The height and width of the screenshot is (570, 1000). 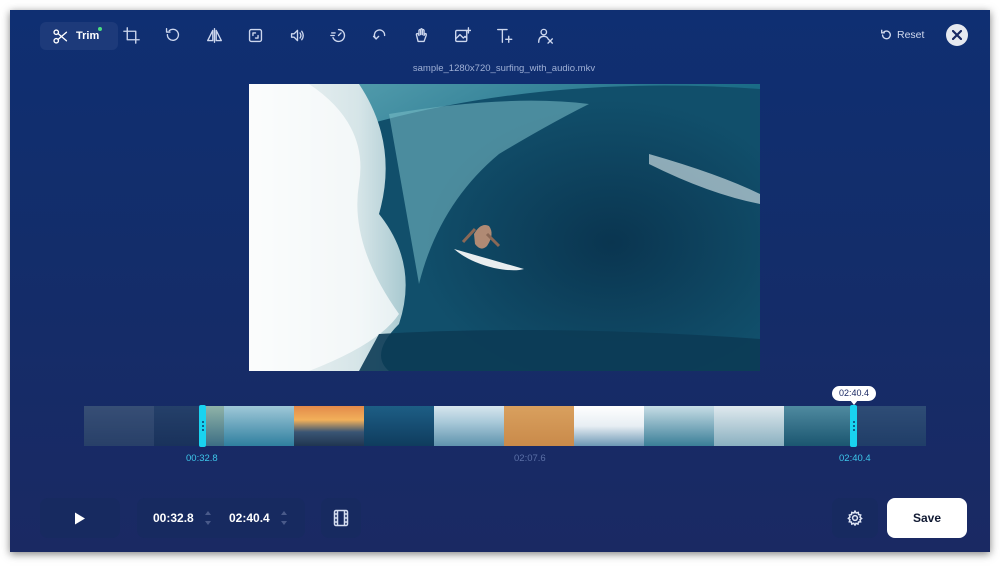 I want to click on trim-start-handle, so click(x=202, y=426).